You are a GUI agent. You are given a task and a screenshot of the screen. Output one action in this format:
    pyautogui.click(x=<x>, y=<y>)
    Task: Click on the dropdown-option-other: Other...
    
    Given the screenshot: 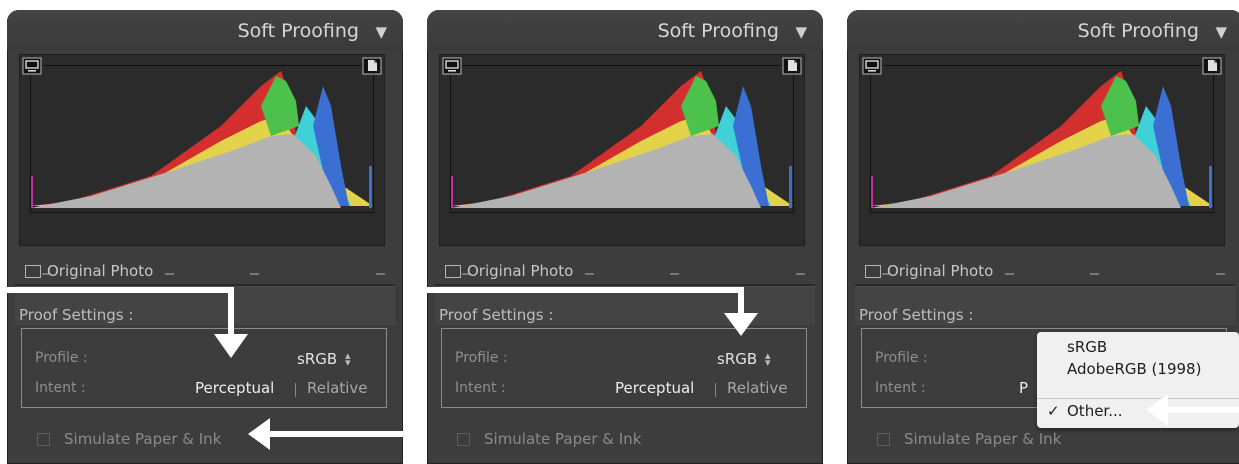 What is the action you would take?
    pyautogui.click(x=1095, y=411)
    